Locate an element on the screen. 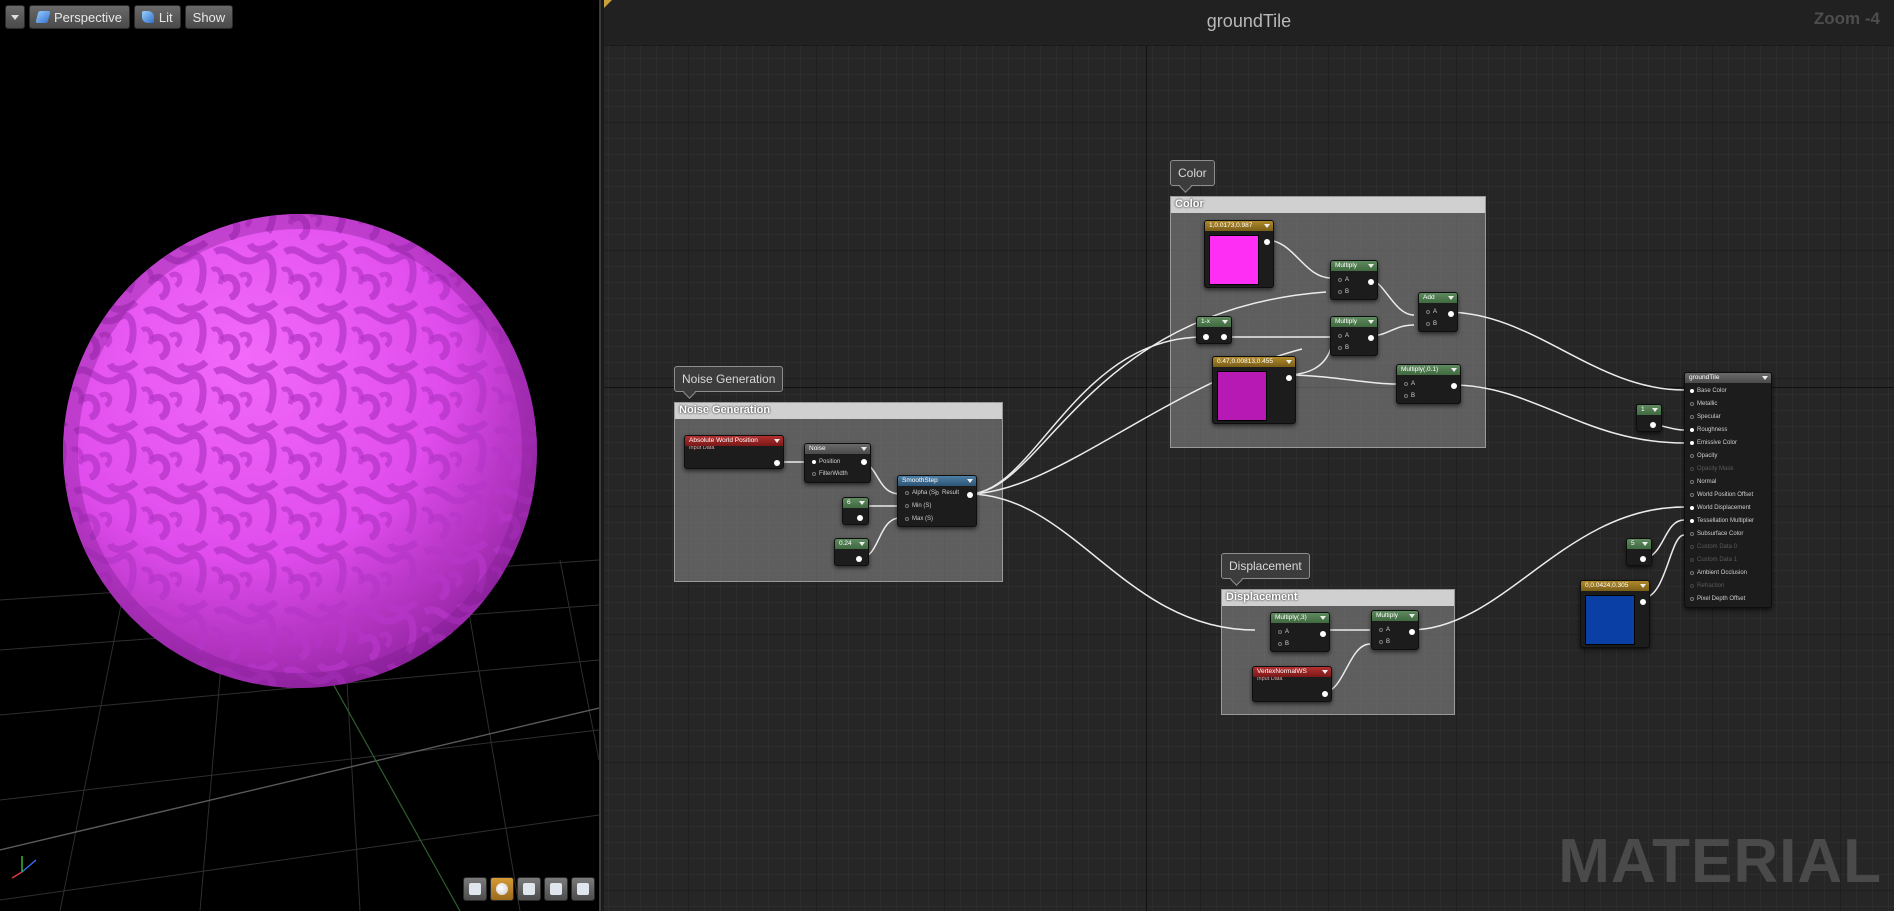 This screenshot has width=1894, height=911. perspective-button: Perspective is located at coordinates (79, 17).